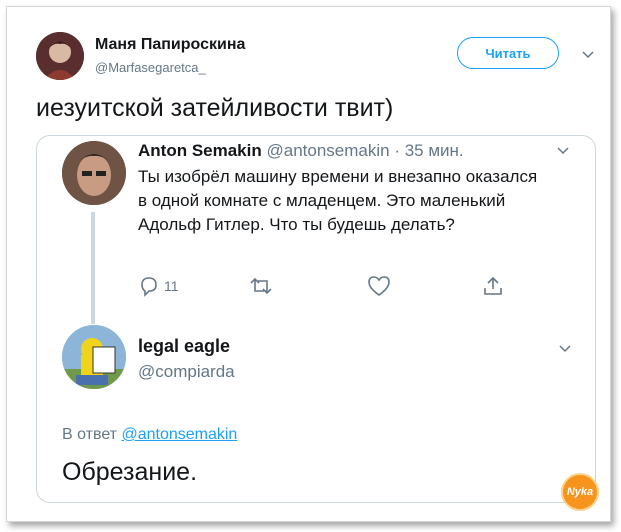  What do you see at coordinates (93, 268) in the screenshot?
I see `thread-line` at bounding box center [93, 268].